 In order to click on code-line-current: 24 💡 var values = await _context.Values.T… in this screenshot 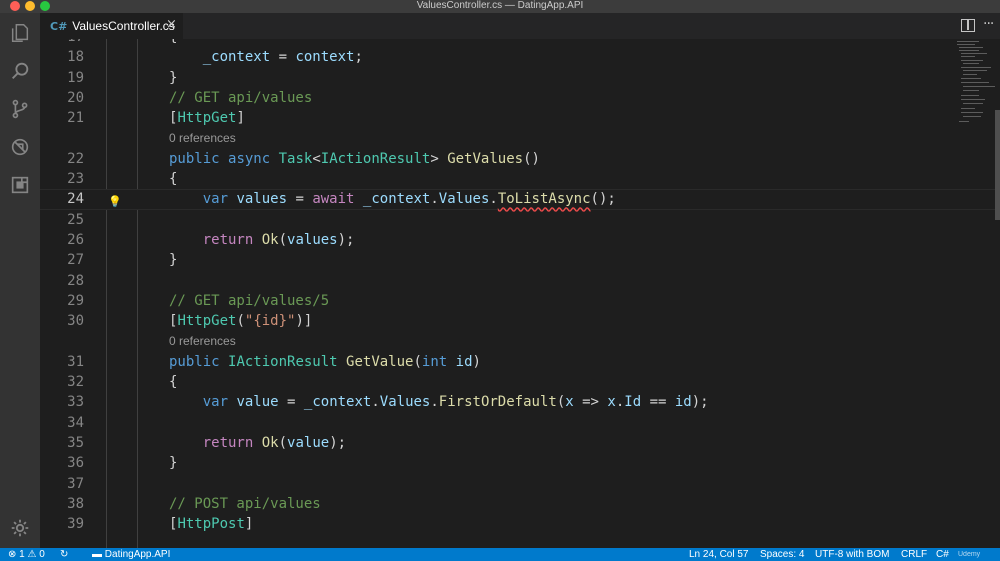, I will do `click(520, 199)`.